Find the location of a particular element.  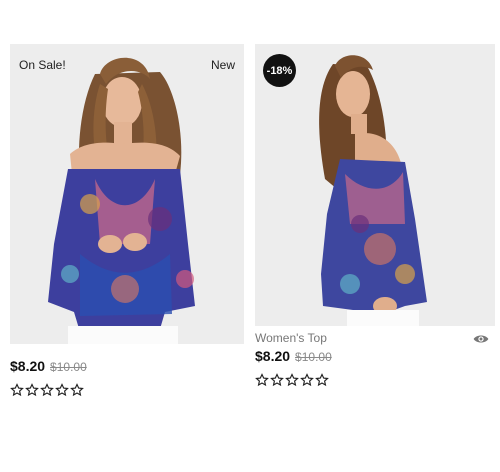

new-label: New is located at coordinates (222, 65).